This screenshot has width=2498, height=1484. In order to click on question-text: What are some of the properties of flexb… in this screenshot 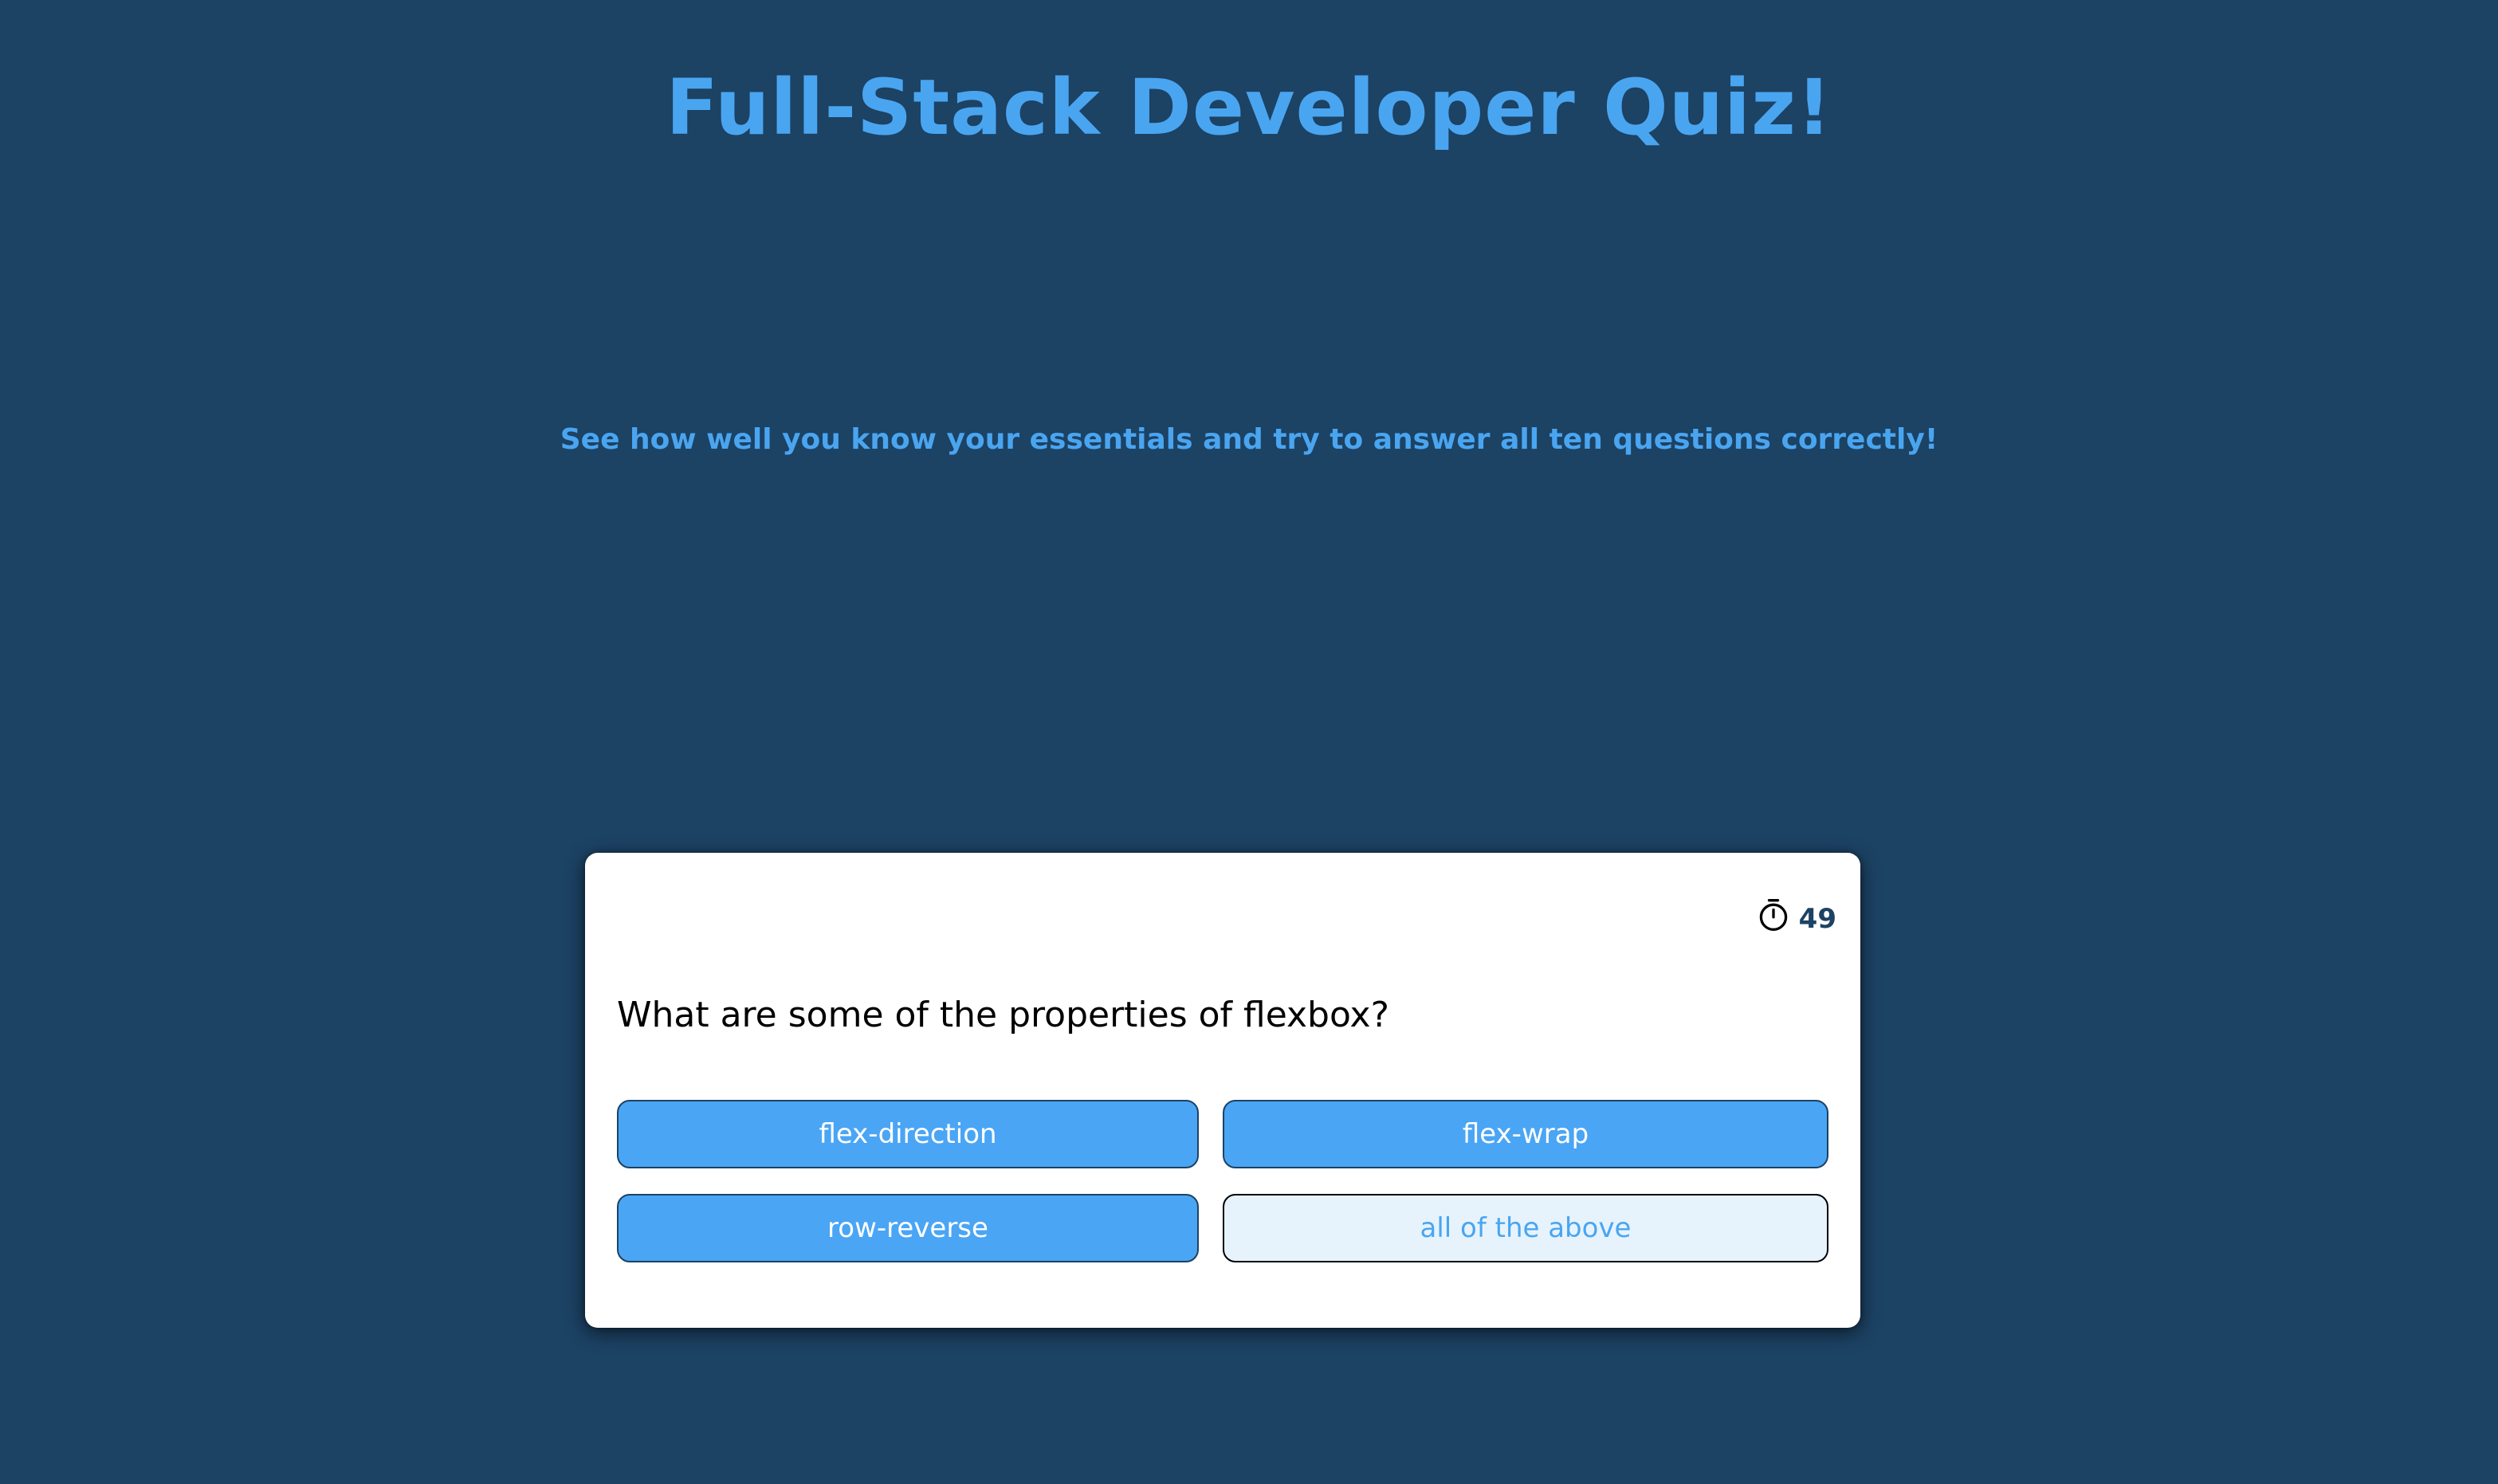, I will do `click(1003, 1015)`.